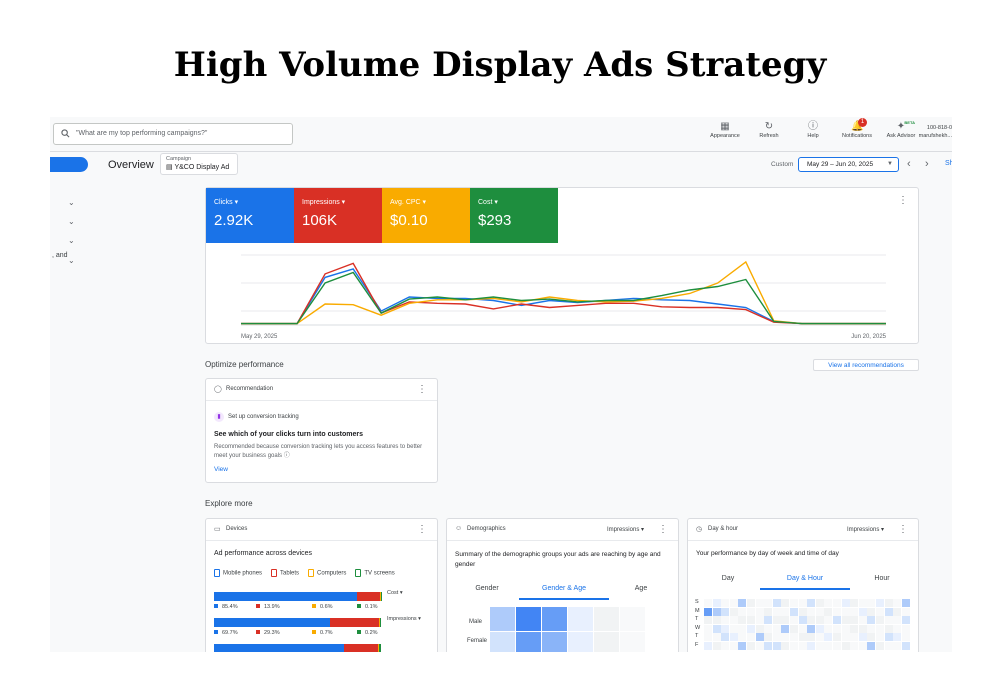  I want to click on date-range-selector: May 29 – Jun 20, 2025 ▼, so click(848, 164).